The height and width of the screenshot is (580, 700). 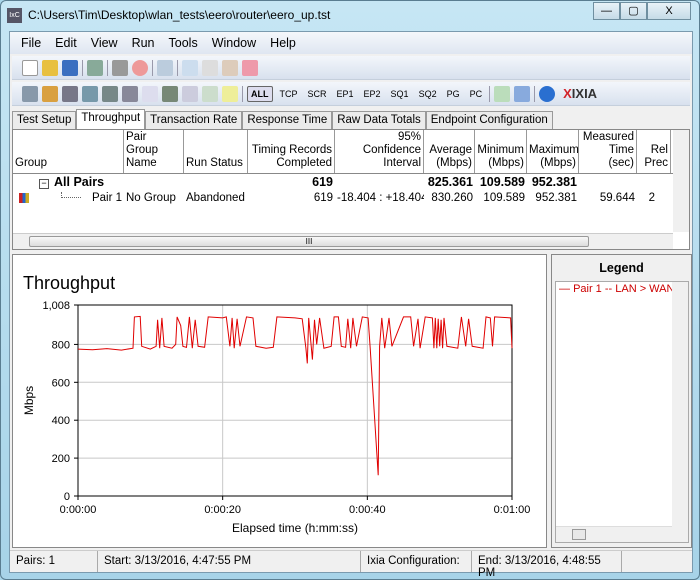 I want to click on filter-all: ALL, so click(x=260, y=93).